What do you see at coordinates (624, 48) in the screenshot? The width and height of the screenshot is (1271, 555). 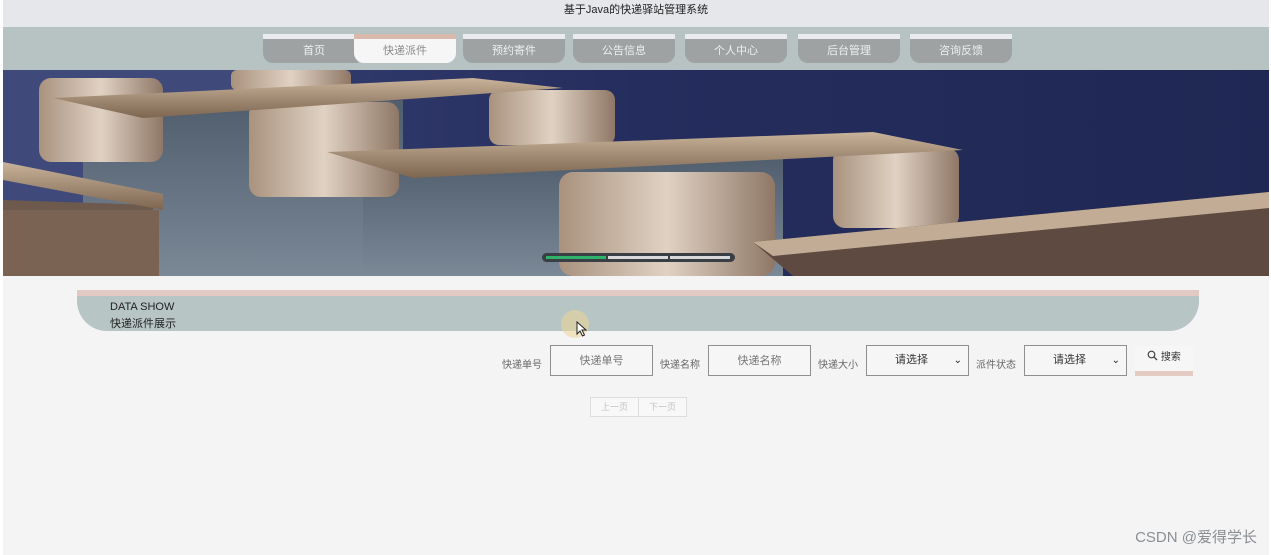 I see `nav-item-notices: 公告信息` at bounding box center [624, 48].